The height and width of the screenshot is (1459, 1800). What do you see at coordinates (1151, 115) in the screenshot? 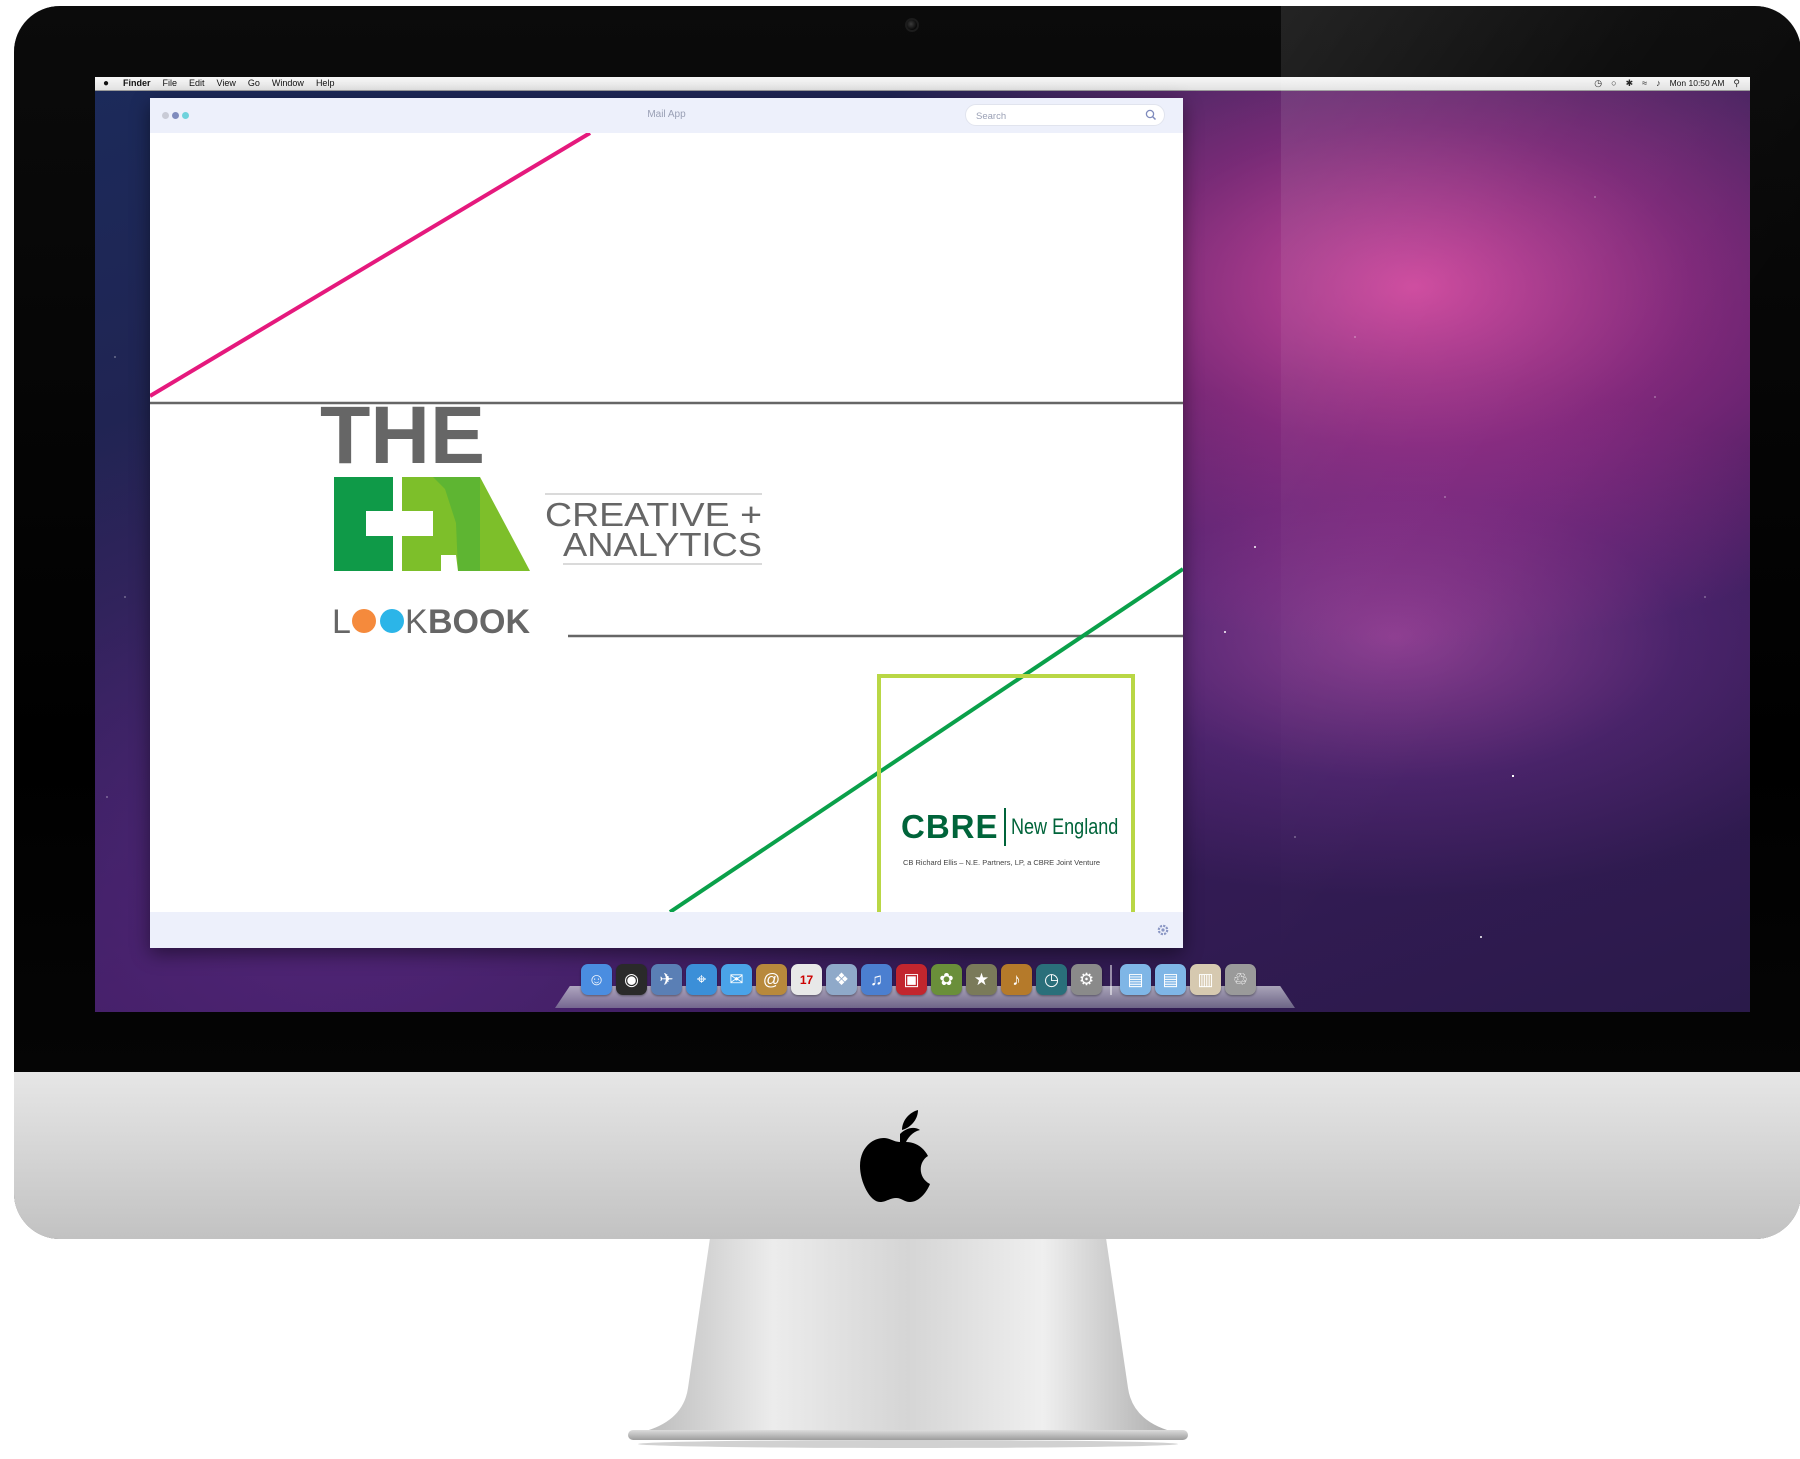
I see `search-icon` at bounding box center [1151, 115].